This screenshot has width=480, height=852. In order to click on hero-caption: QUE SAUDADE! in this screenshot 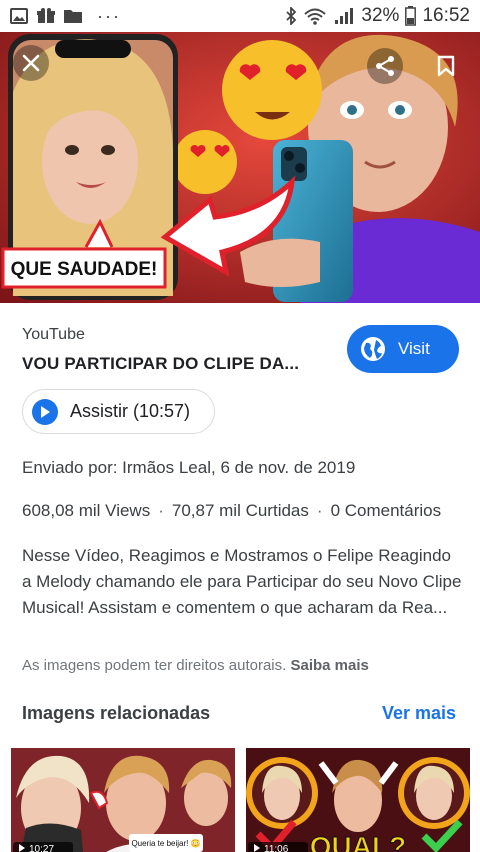, I will do `click(84, 269)`.